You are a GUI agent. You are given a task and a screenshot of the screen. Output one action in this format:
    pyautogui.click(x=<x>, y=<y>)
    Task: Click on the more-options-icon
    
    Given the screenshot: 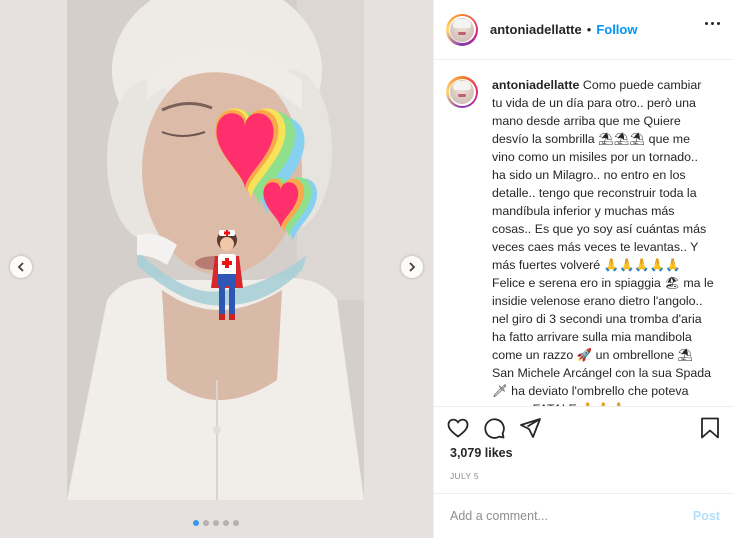 What is the action you would take?
    pyautogui.click(x=712, y=23)
    